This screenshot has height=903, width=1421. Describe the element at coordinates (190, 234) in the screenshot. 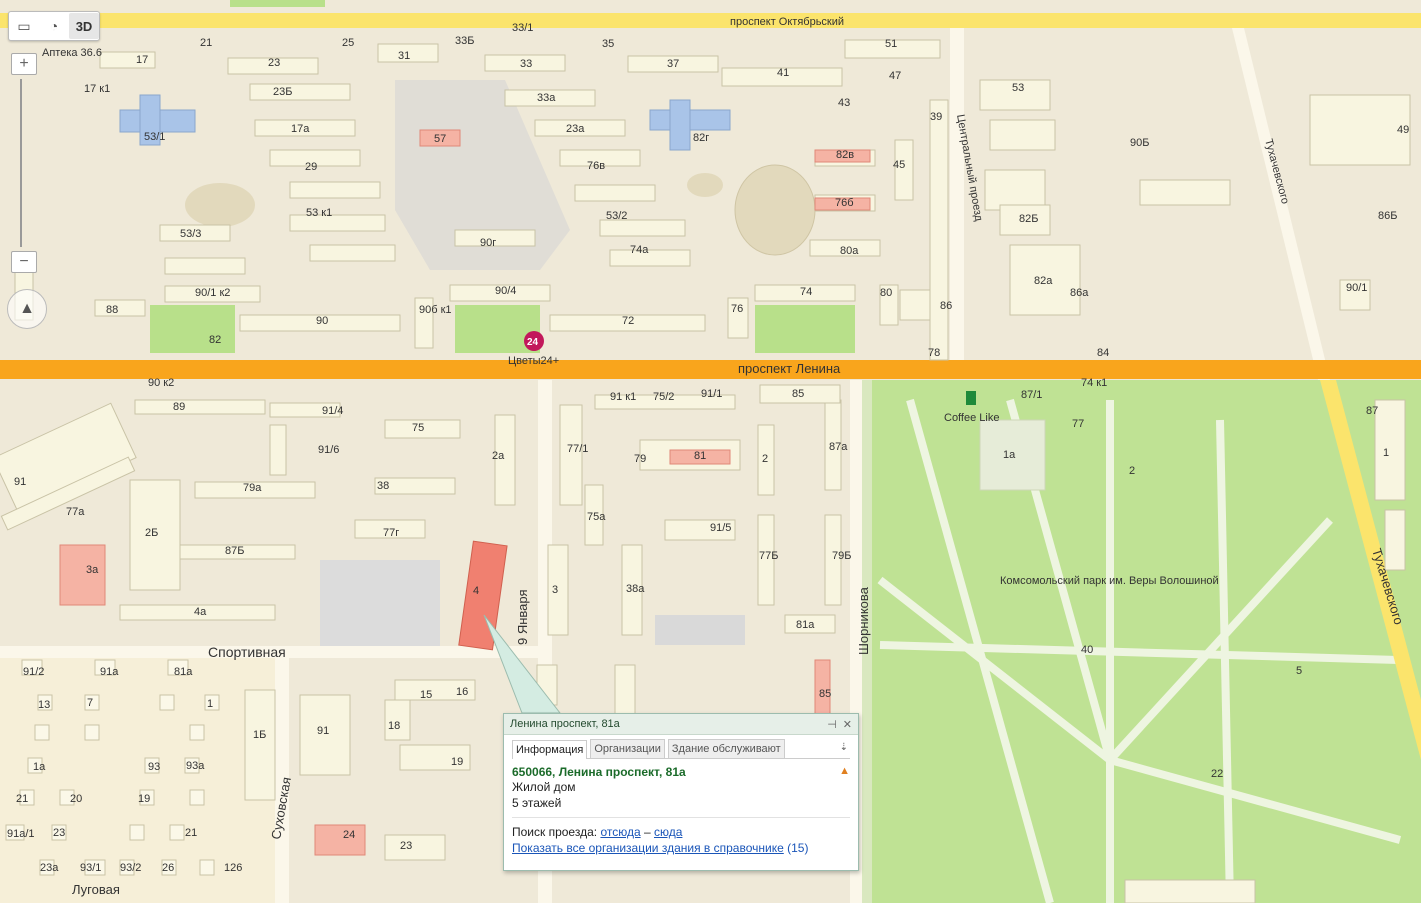

I see `building-number: 53/3` at that location.